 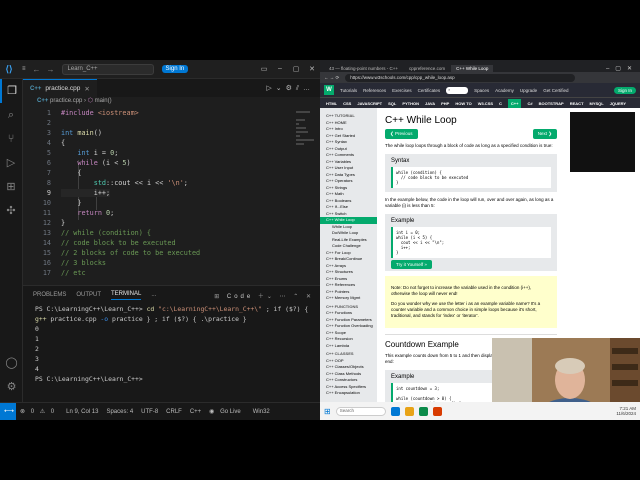 What do you see at coordinates (84, 263) in the screenshot?
I see `code-line: // 3 blocks` at bounding box center [84, 263].